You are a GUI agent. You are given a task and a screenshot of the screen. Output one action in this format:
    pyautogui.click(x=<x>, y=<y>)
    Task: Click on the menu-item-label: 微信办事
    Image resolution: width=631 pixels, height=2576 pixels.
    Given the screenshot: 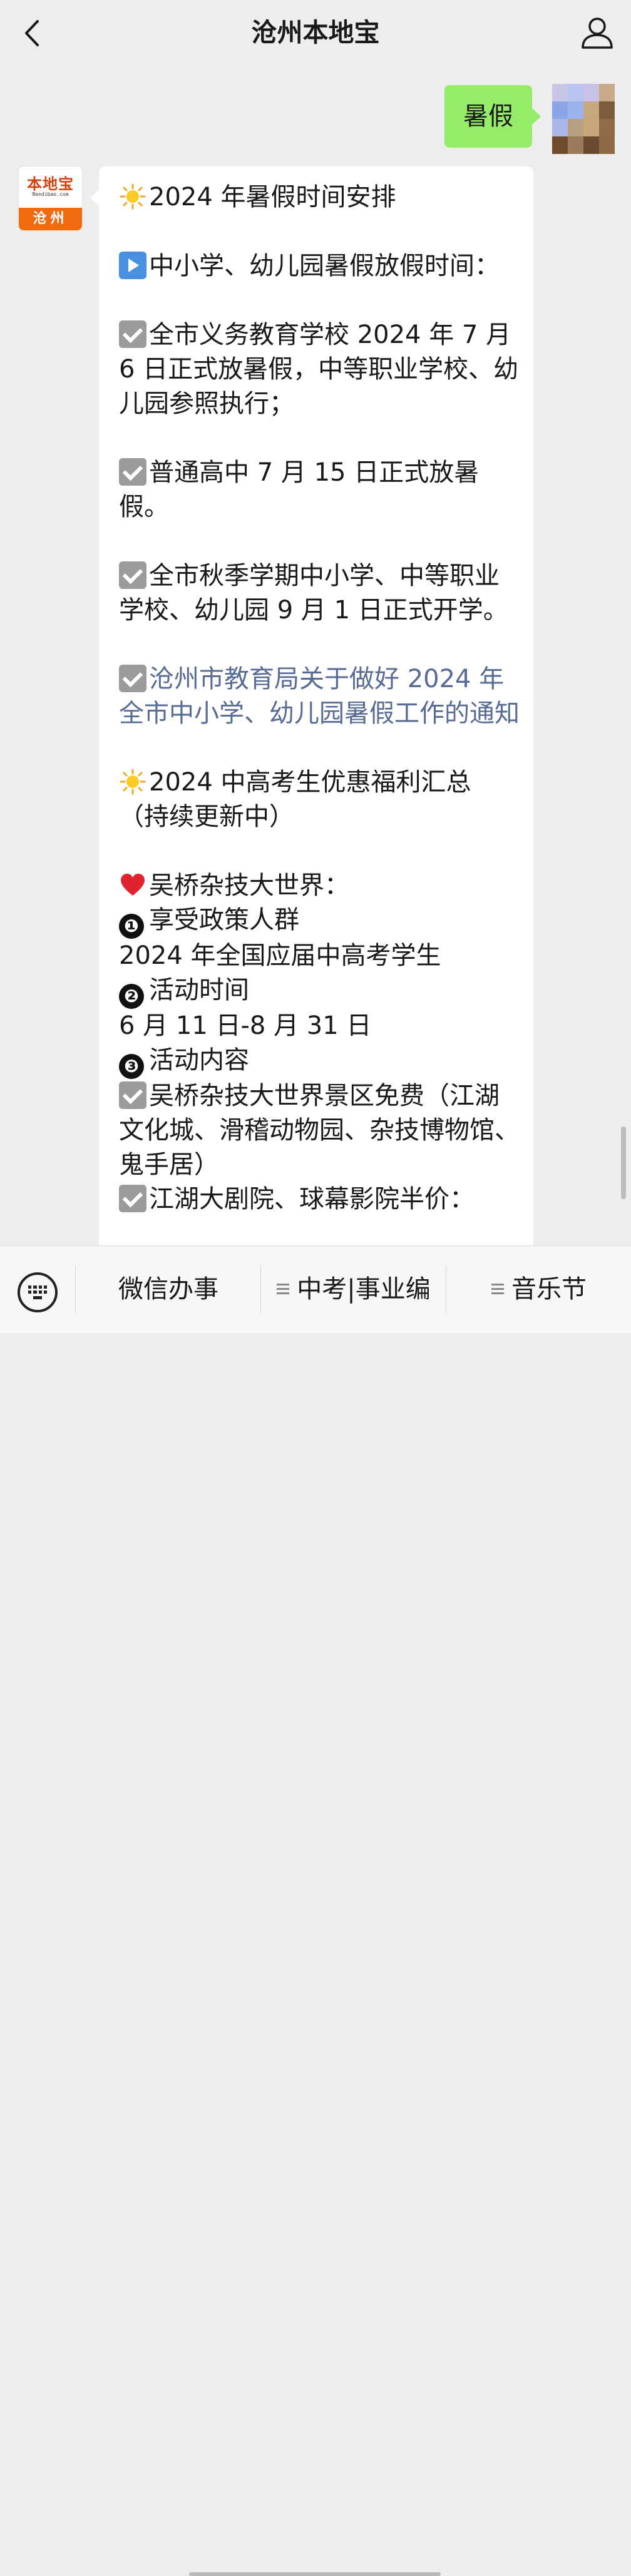 What is the action you would take?
    pyautogui.click(x=168, y=1290)
    